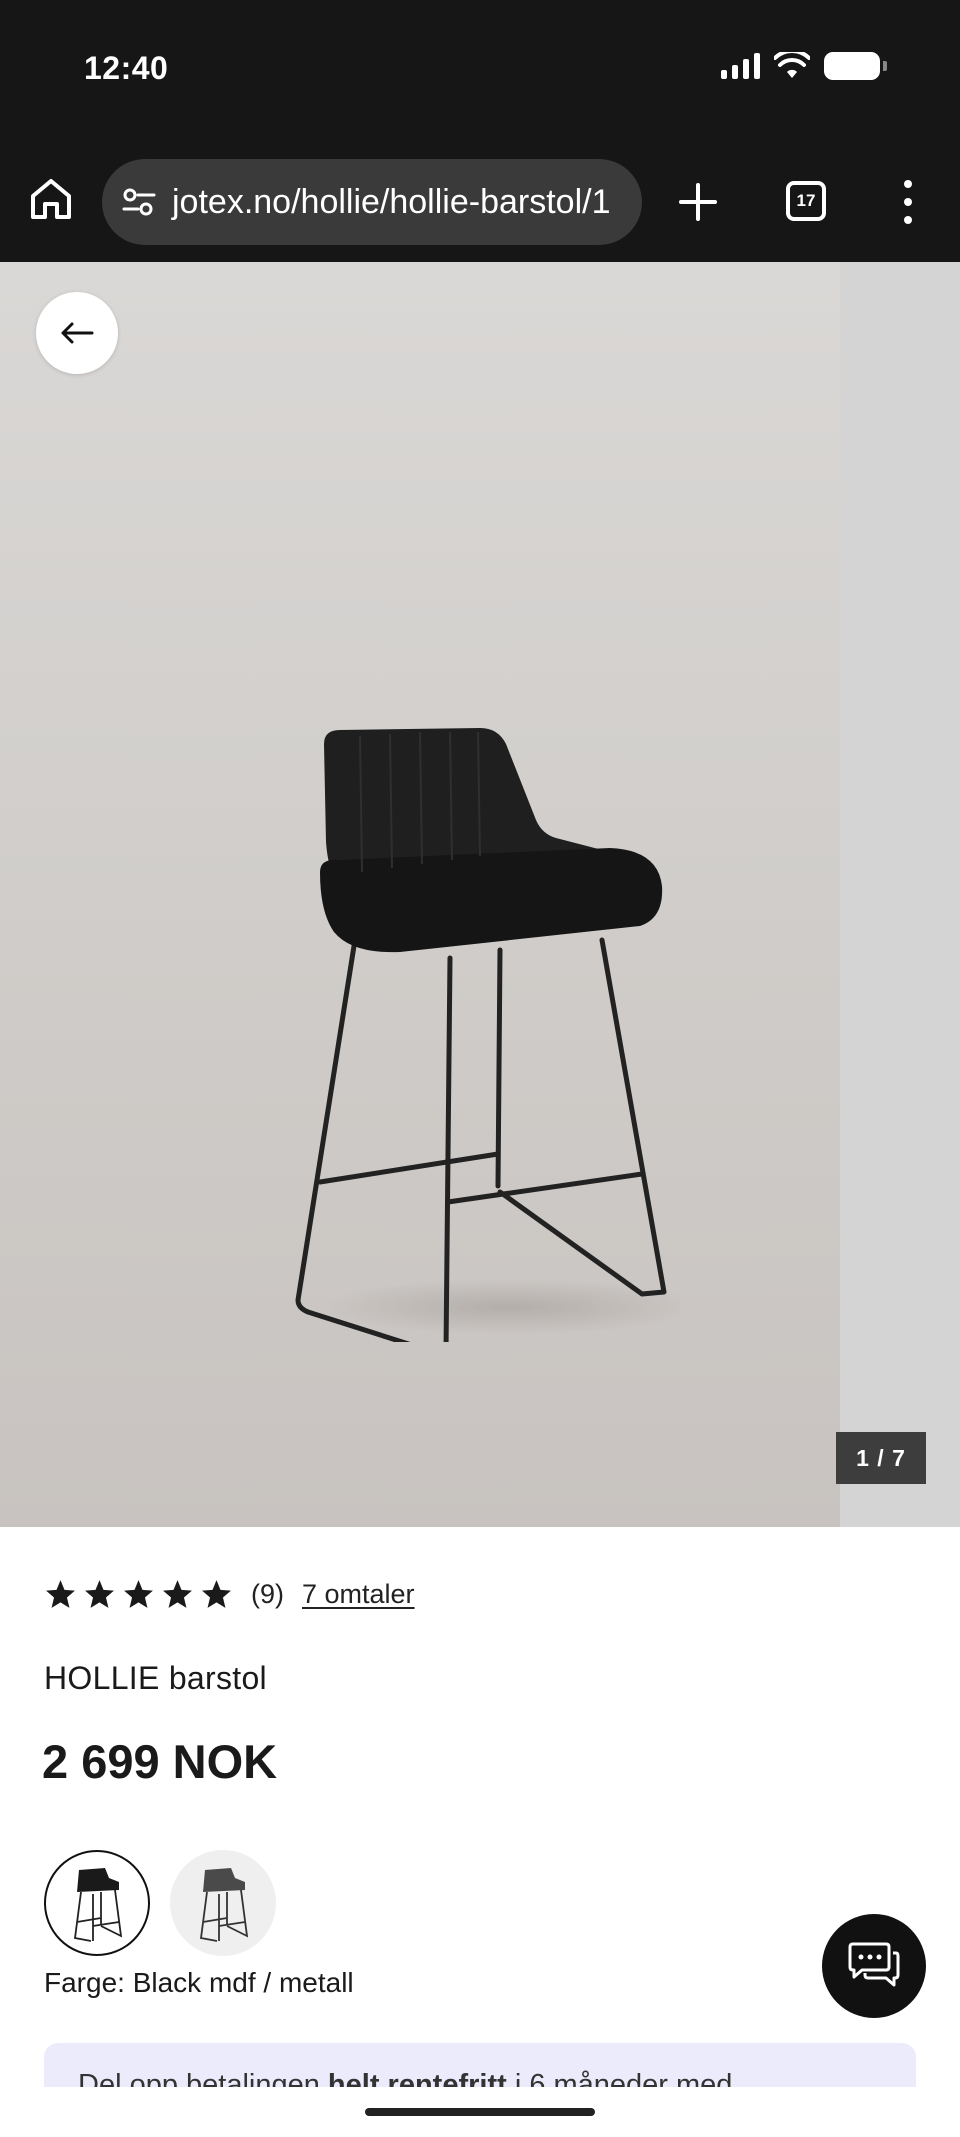  I want to click on tabs-icon: 17, so click(806, 201).